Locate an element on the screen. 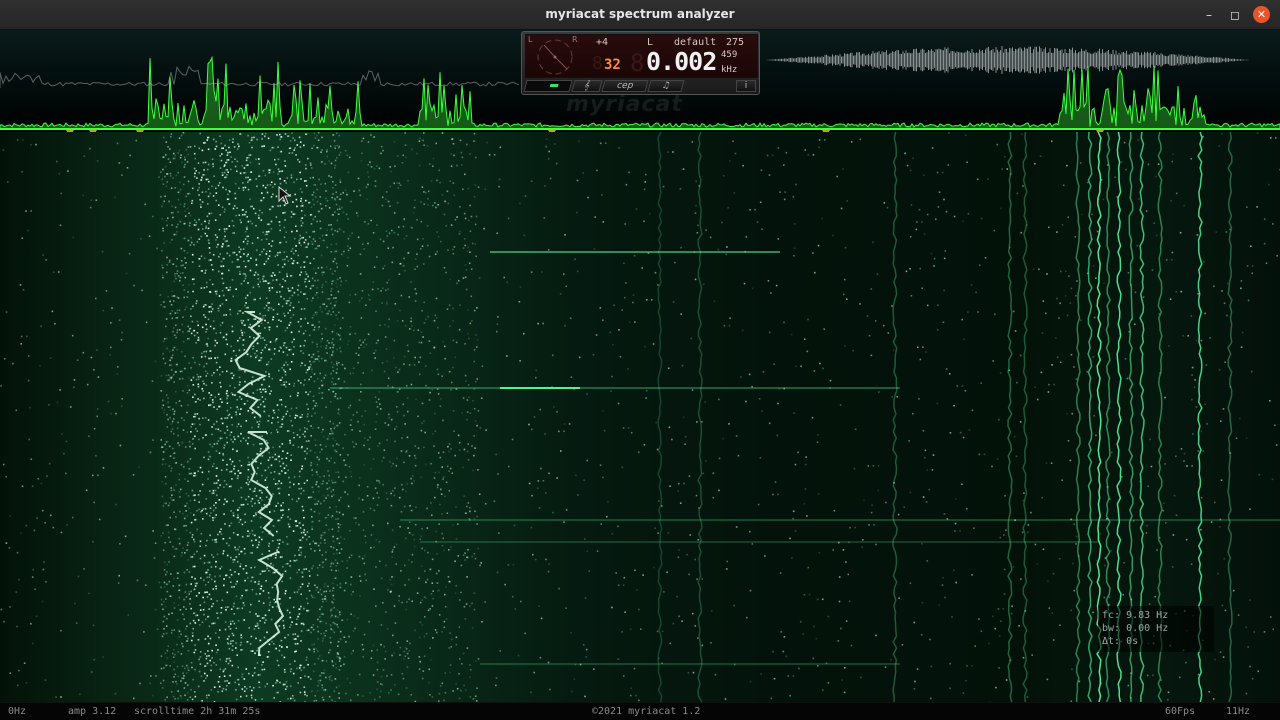  music-note-icon: ♫ is located at coordinates (666, 86).